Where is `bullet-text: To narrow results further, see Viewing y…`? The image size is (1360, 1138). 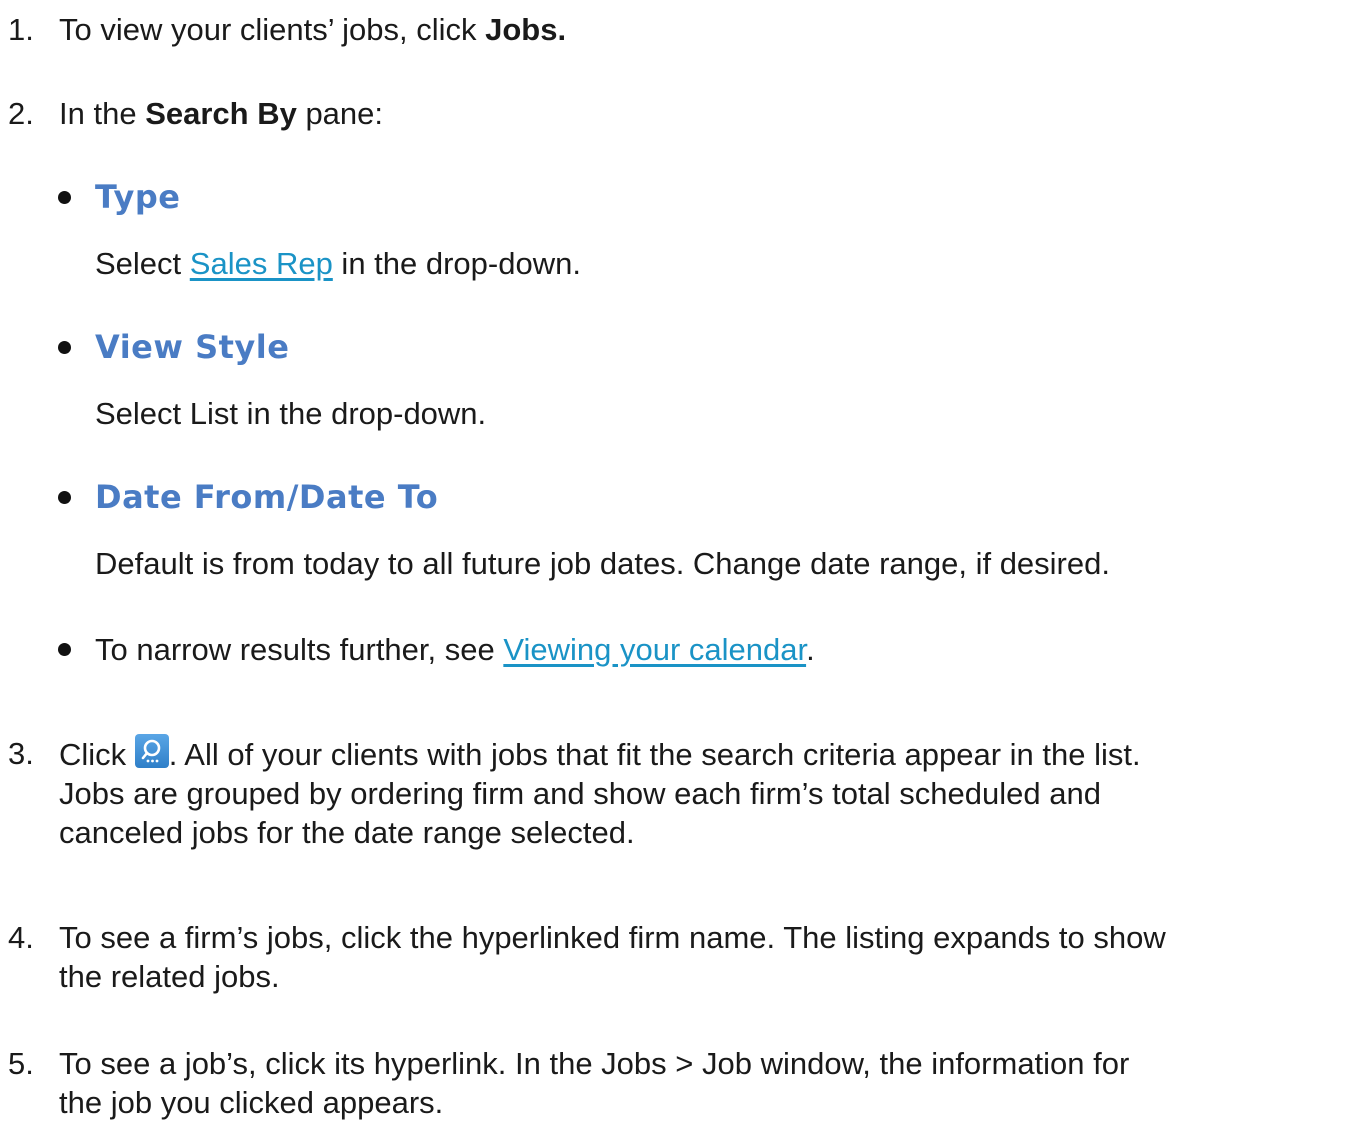
bullet-text: To narrow results further, see Viewing y… is located at coordinates (455, 649).